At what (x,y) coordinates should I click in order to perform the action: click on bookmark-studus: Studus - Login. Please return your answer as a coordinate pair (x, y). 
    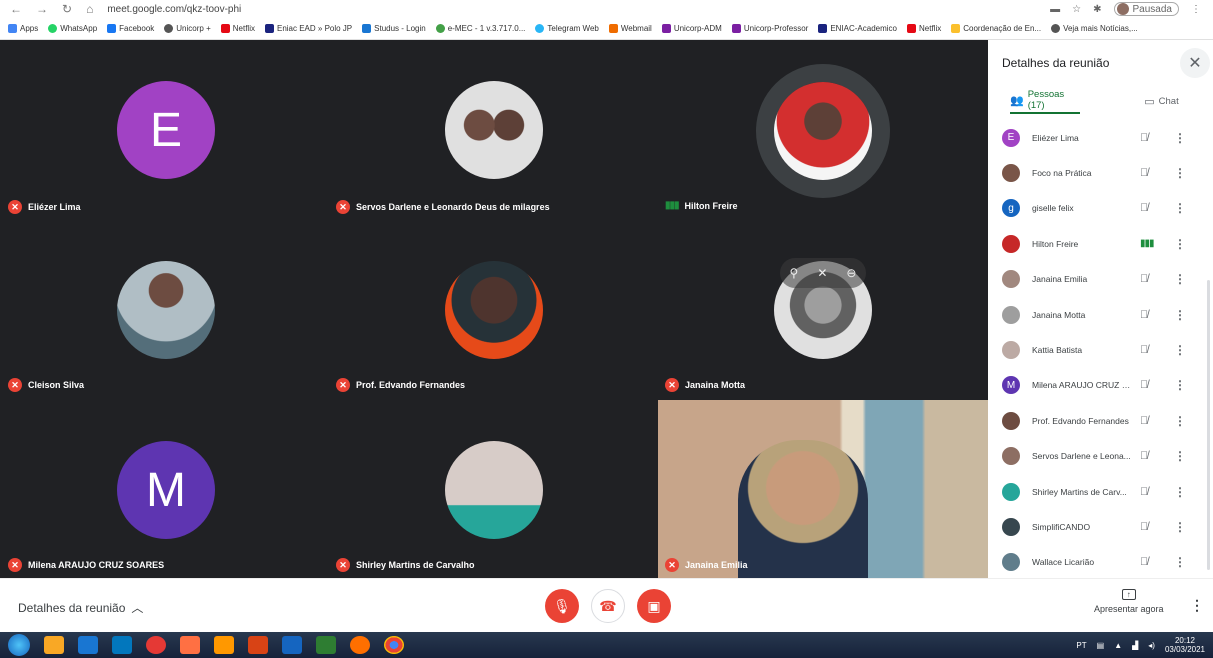
    Looking at the image, I should click on (394, 28).